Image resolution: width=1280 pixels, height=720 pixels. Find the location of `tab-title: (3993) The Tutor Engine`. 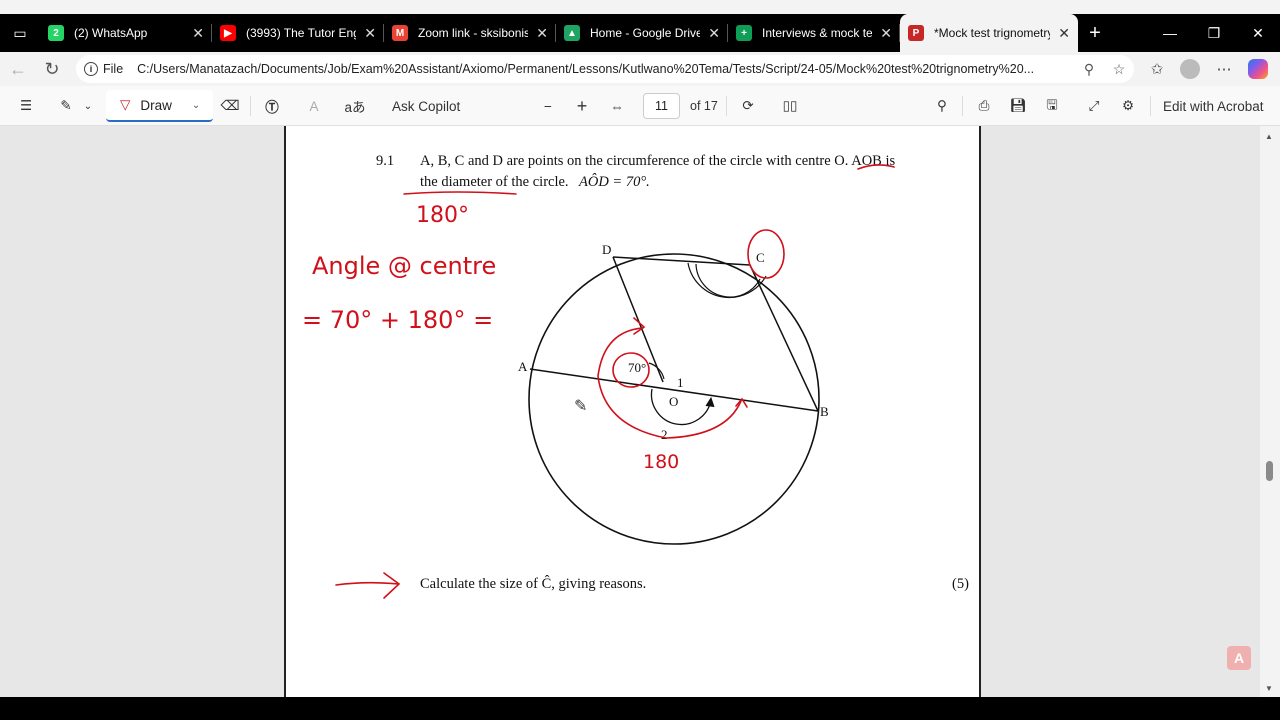

tab-title: (3993) The Tutor Engine is located at coordinates (301, 33).